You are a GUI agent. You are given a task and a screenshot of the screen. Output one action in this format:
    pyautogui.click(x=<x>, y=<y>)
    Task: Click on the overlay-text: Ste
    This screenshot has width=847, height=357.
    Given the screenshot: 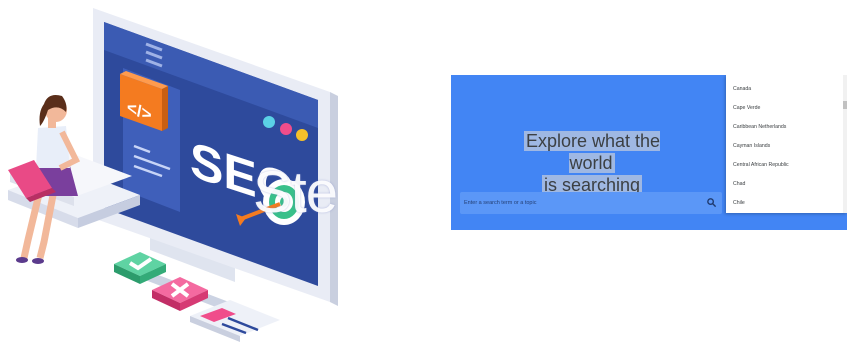 What is the action you would take?
    pyautogui.click(x=295, y=192)
    